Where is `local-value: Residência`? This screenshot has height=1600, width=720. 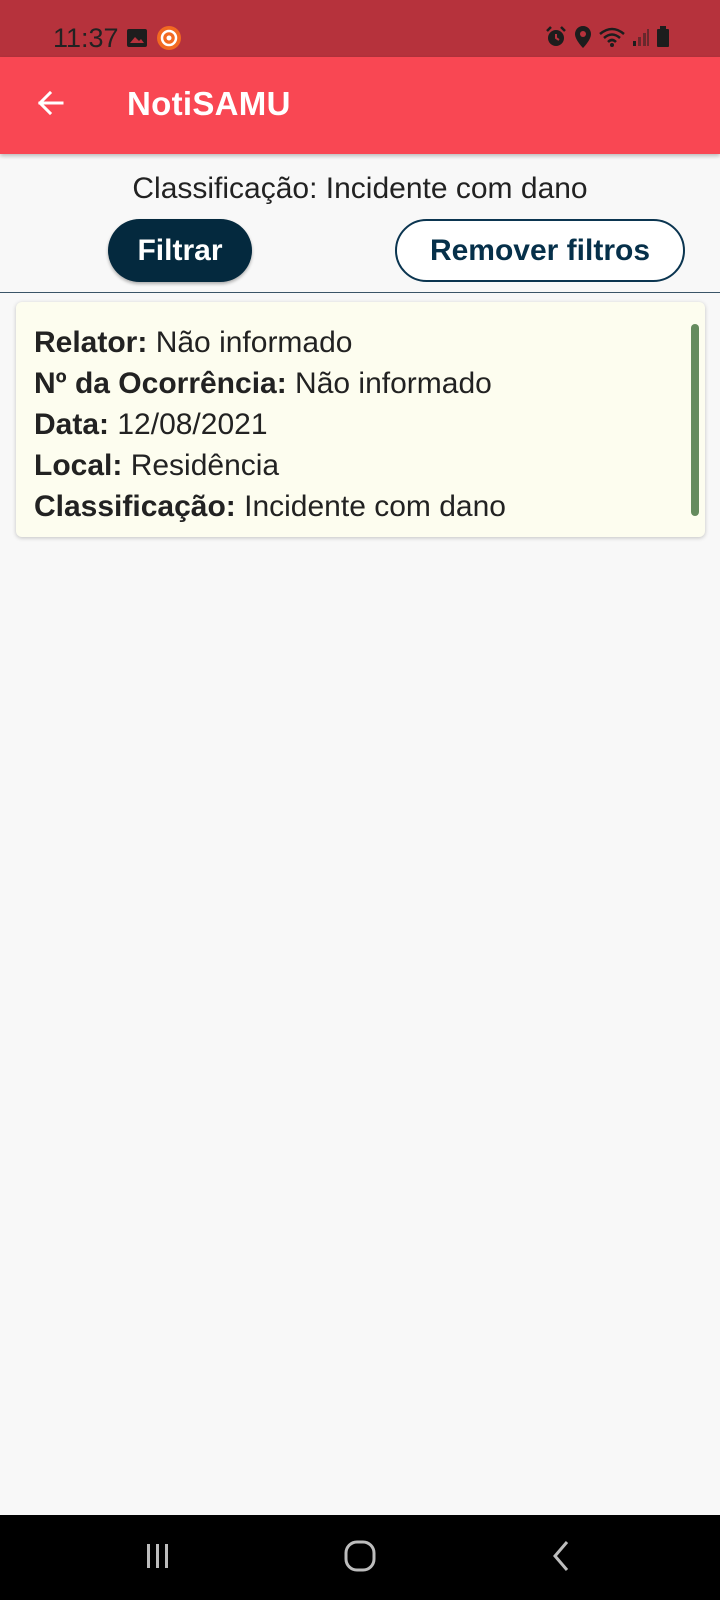
local-value: Residência is located at coordinates (205, 465).